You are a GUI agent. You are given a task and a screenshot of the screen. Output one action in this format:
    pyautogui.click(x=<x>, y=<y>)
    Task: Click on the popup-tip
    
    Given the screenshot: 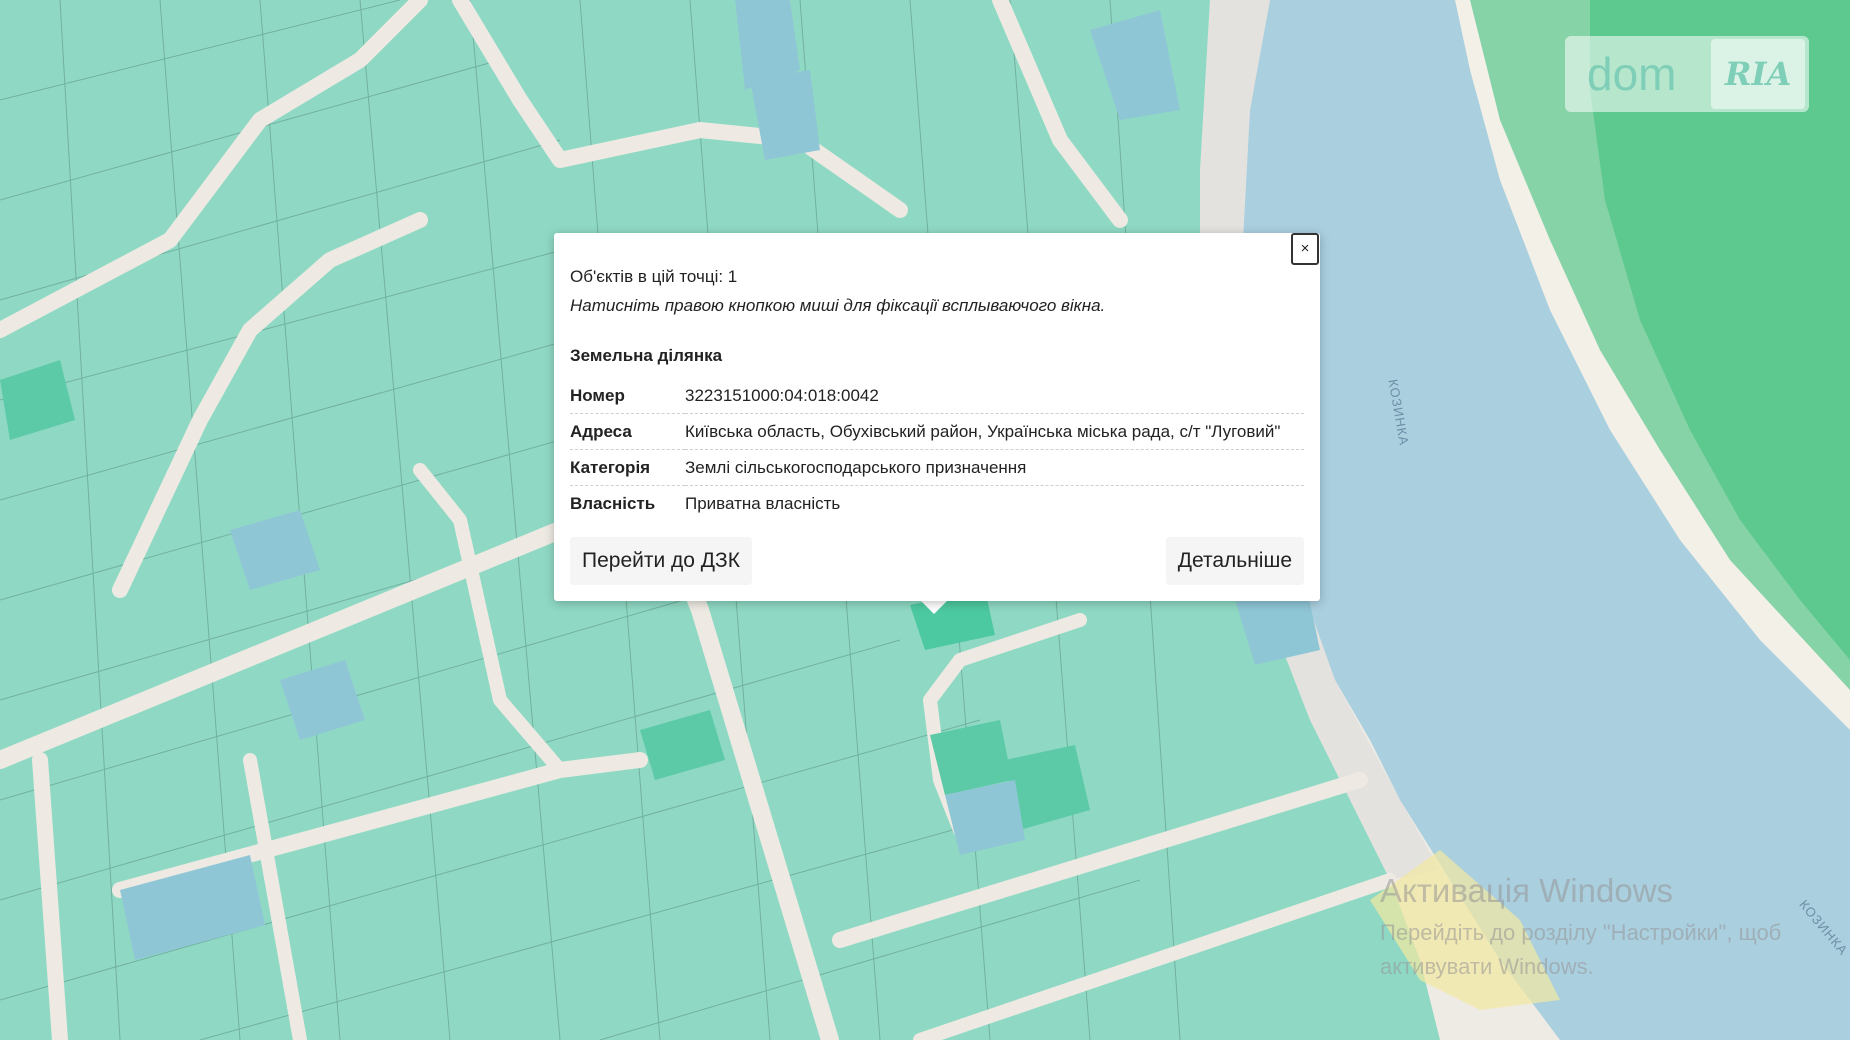 What is the action you would take?
    pyautogui.click(x=934, y=607)
    